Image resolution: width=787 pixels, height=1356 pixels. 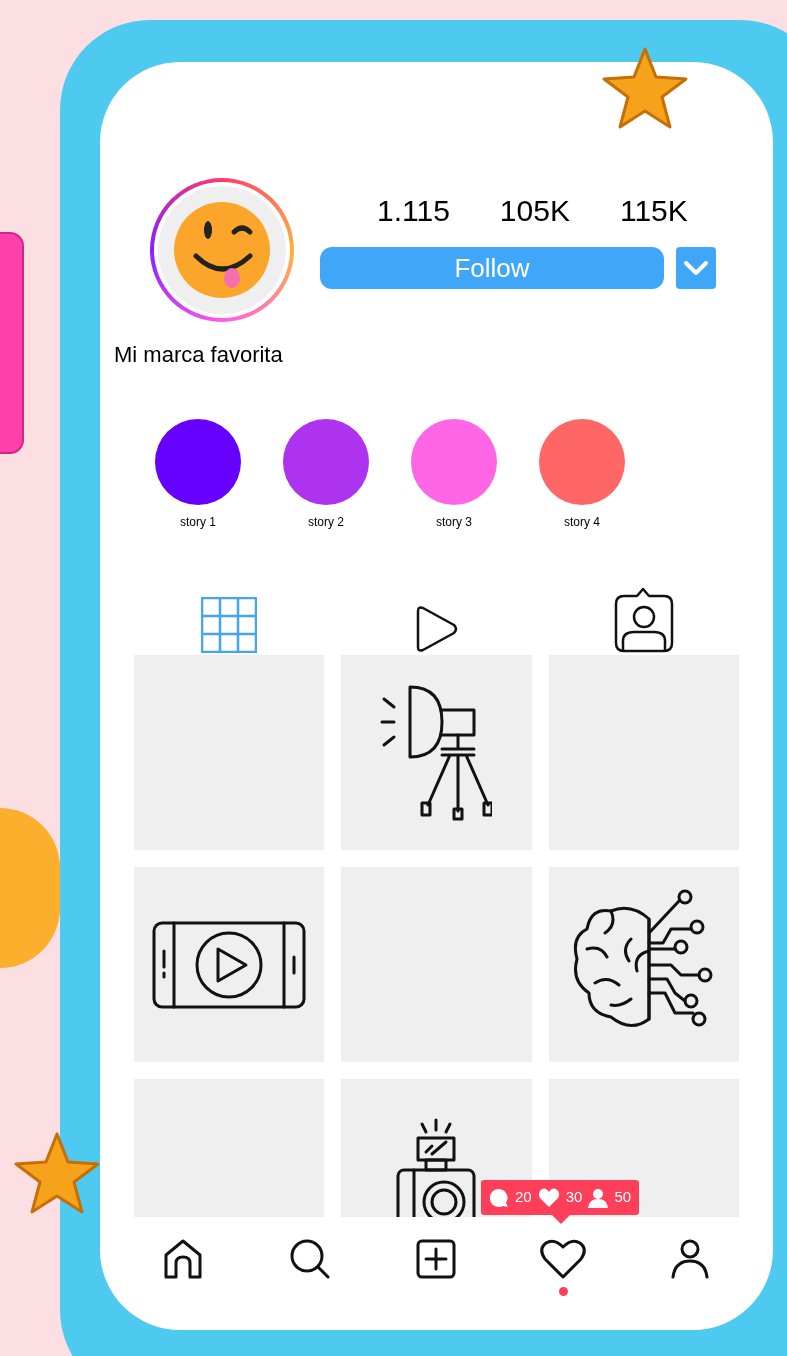 I want to click on camera-icon, so click(x=436, y=1167).